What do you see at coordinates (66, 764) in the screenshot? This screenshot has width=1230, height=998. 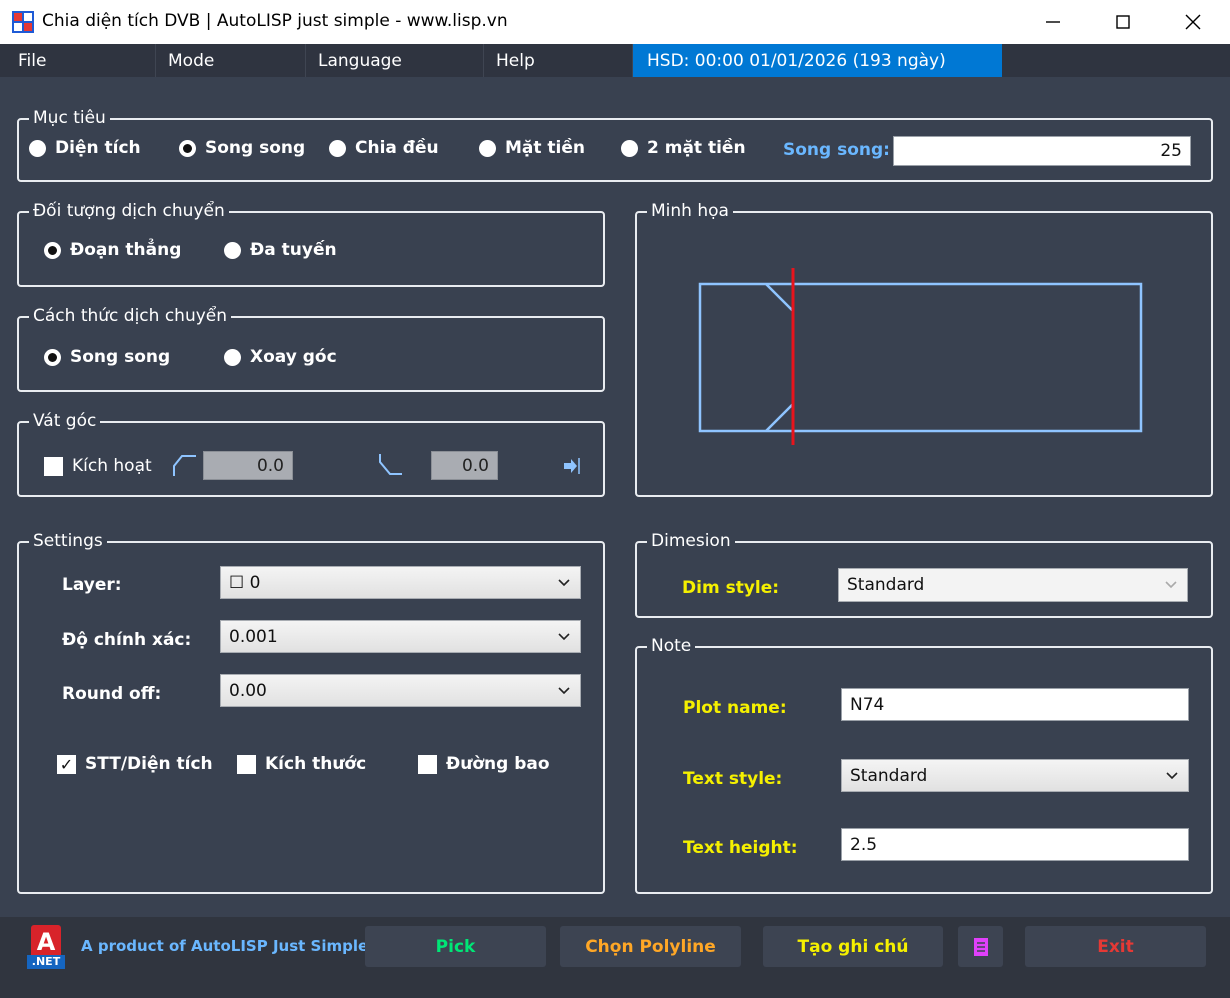 I see `checkbox-checked-icon: ✓` at bounding box center [66, 764].